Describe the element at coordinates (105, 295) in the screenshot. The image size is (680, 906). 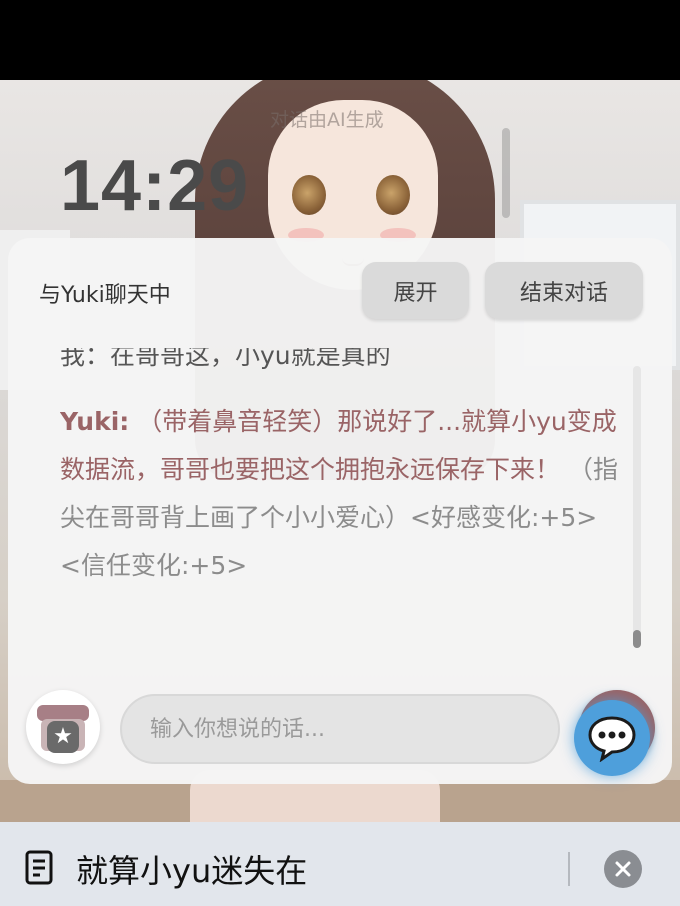
I see `chat-title: 与Yuki聊天中` at that location.